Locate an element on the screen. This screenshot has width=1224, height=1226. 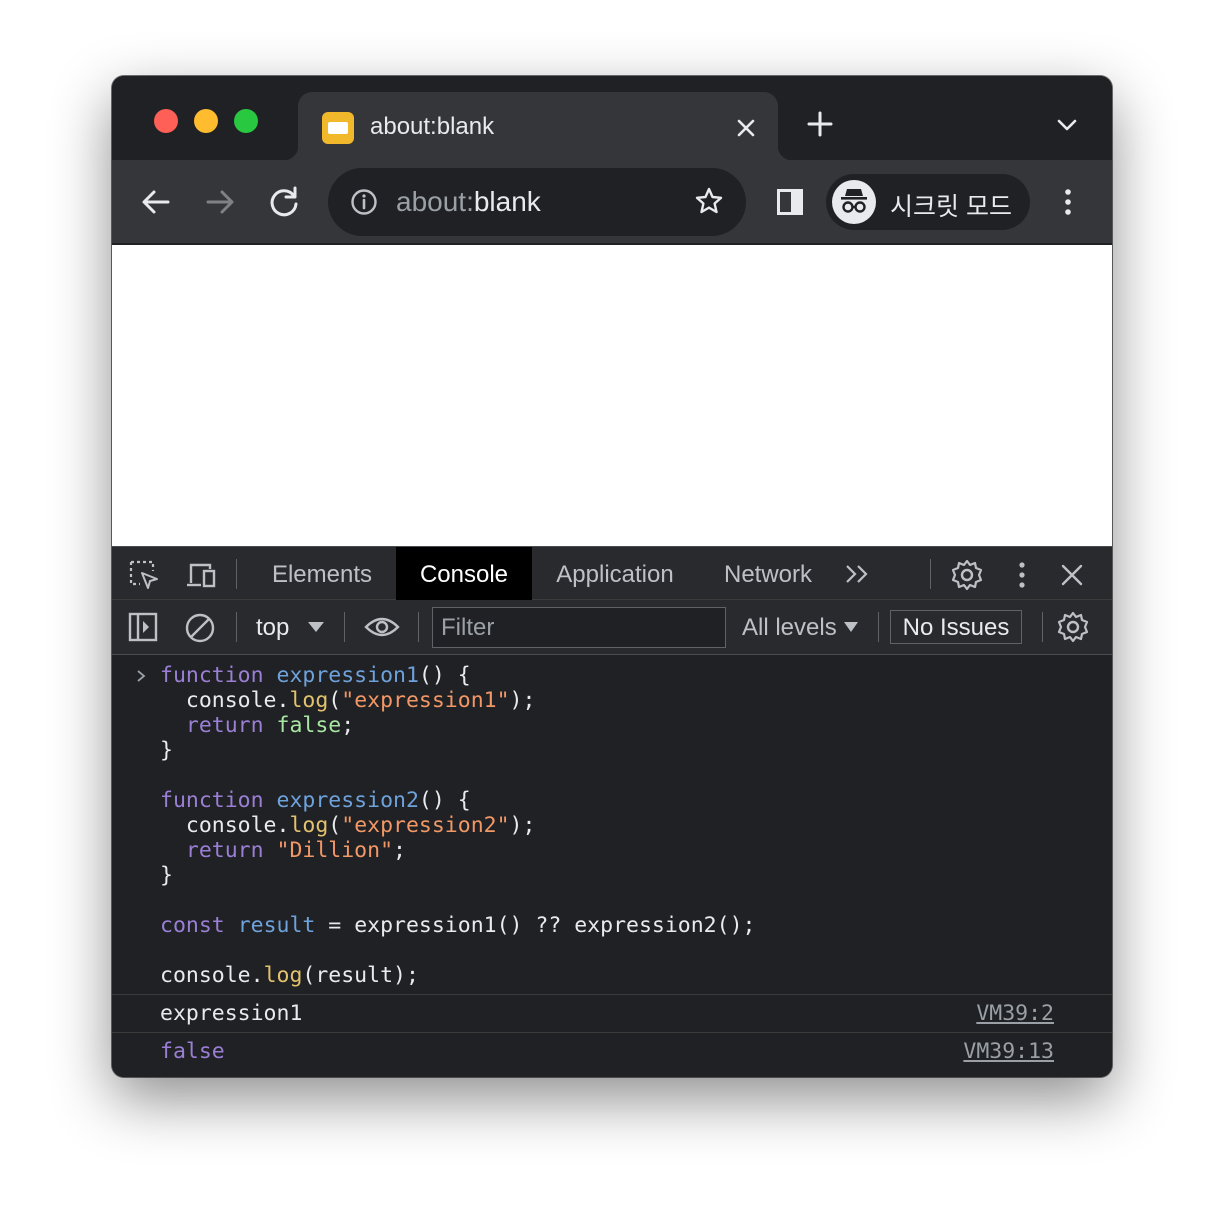
forward-arrow-icon is located at coordinates (220, 202).